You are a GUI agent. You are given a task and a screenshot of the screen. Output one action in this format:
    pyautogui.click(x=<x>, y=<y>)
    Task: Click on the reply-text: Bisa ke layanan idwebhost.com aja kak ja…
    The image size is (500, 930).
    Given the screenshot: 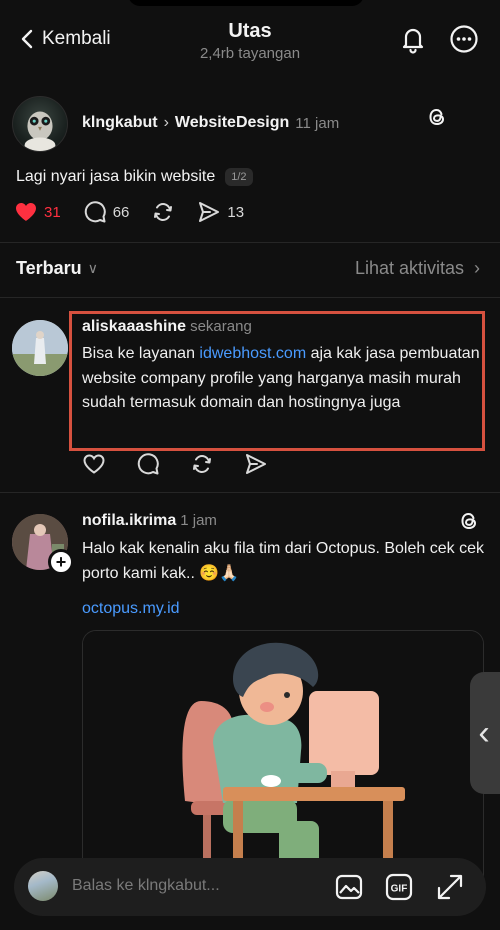 What is the action you would take?
    pyautogui.click(x=282, y=379)
    